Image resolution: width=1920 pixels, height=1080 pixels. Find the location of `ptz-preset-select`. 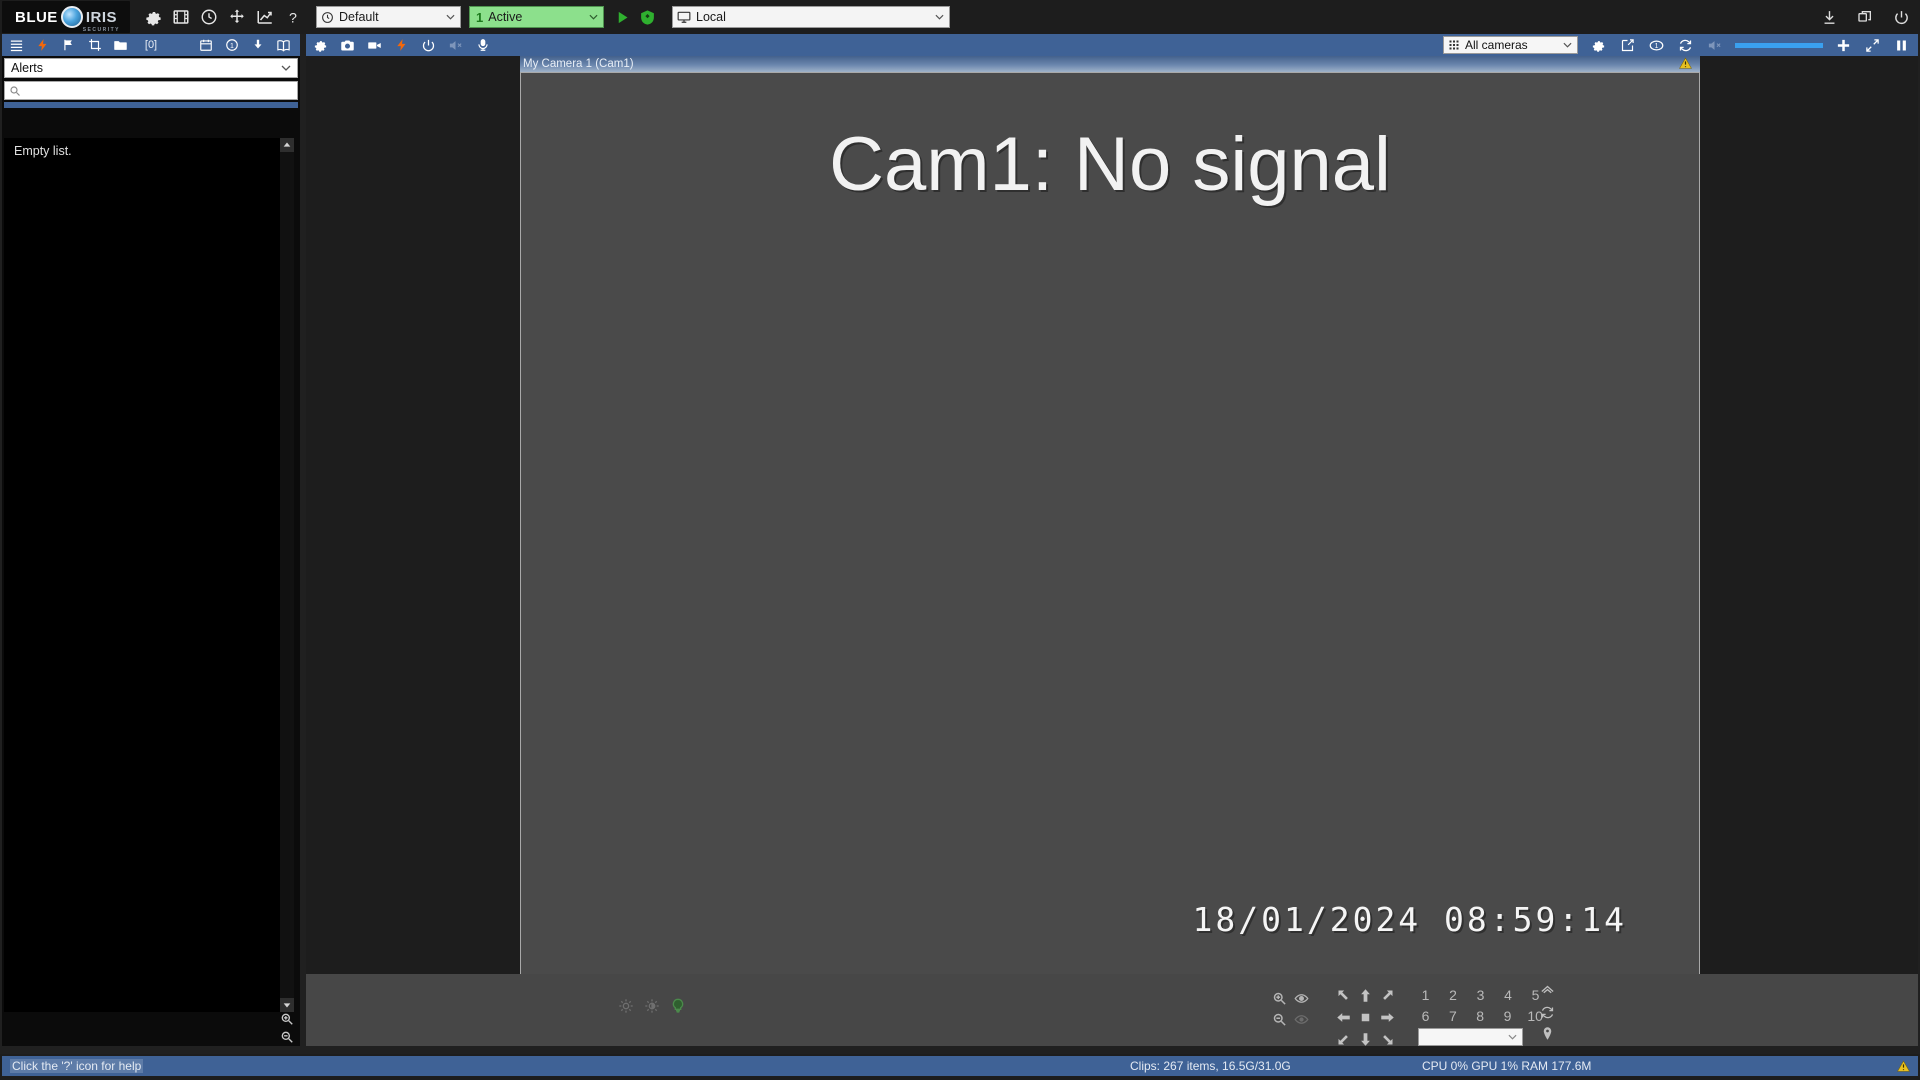

ptz-preset-select is located at coordinates (1470, 1037).